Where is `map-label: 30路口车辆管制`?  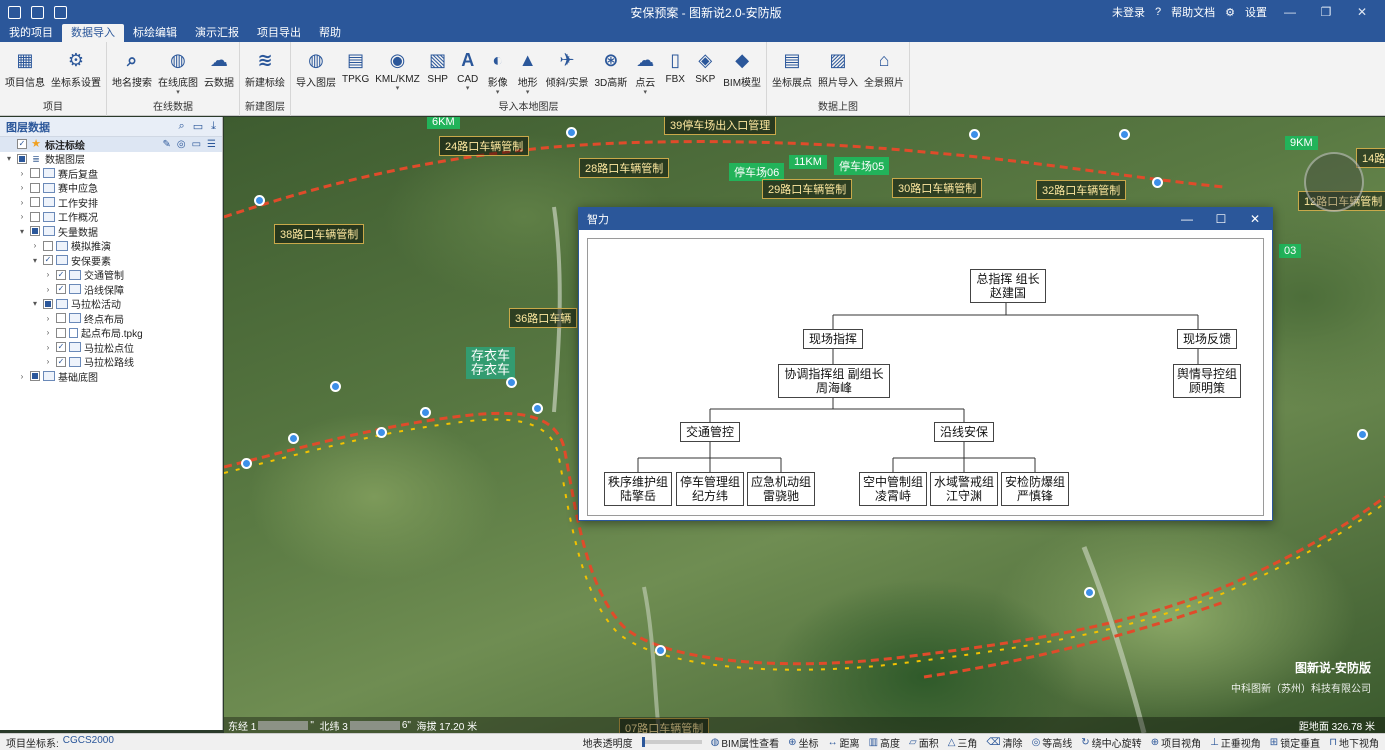
map-label: 30路口车辆管制 is located at coordinates (937, 188).